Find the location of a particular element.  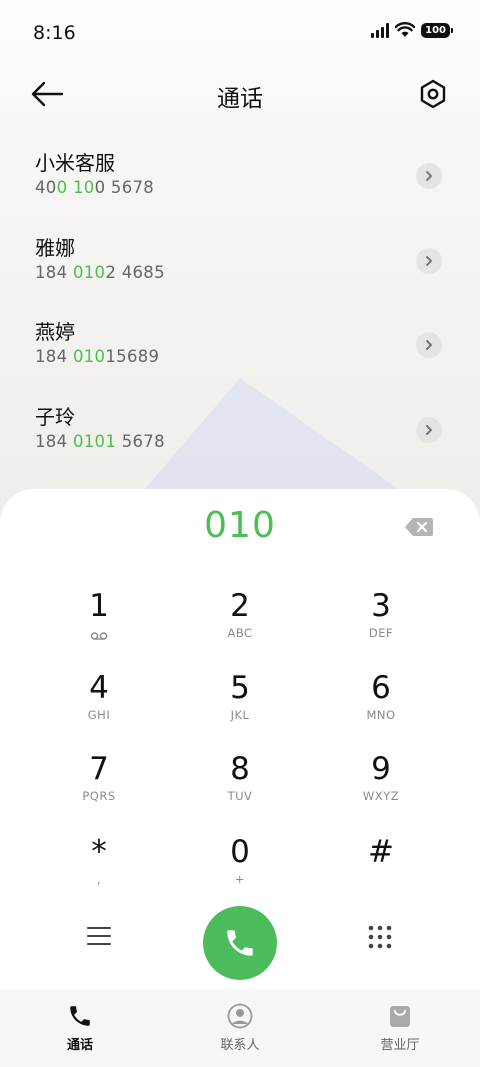

key-digit: 3 is located at coordinates (381, 606).